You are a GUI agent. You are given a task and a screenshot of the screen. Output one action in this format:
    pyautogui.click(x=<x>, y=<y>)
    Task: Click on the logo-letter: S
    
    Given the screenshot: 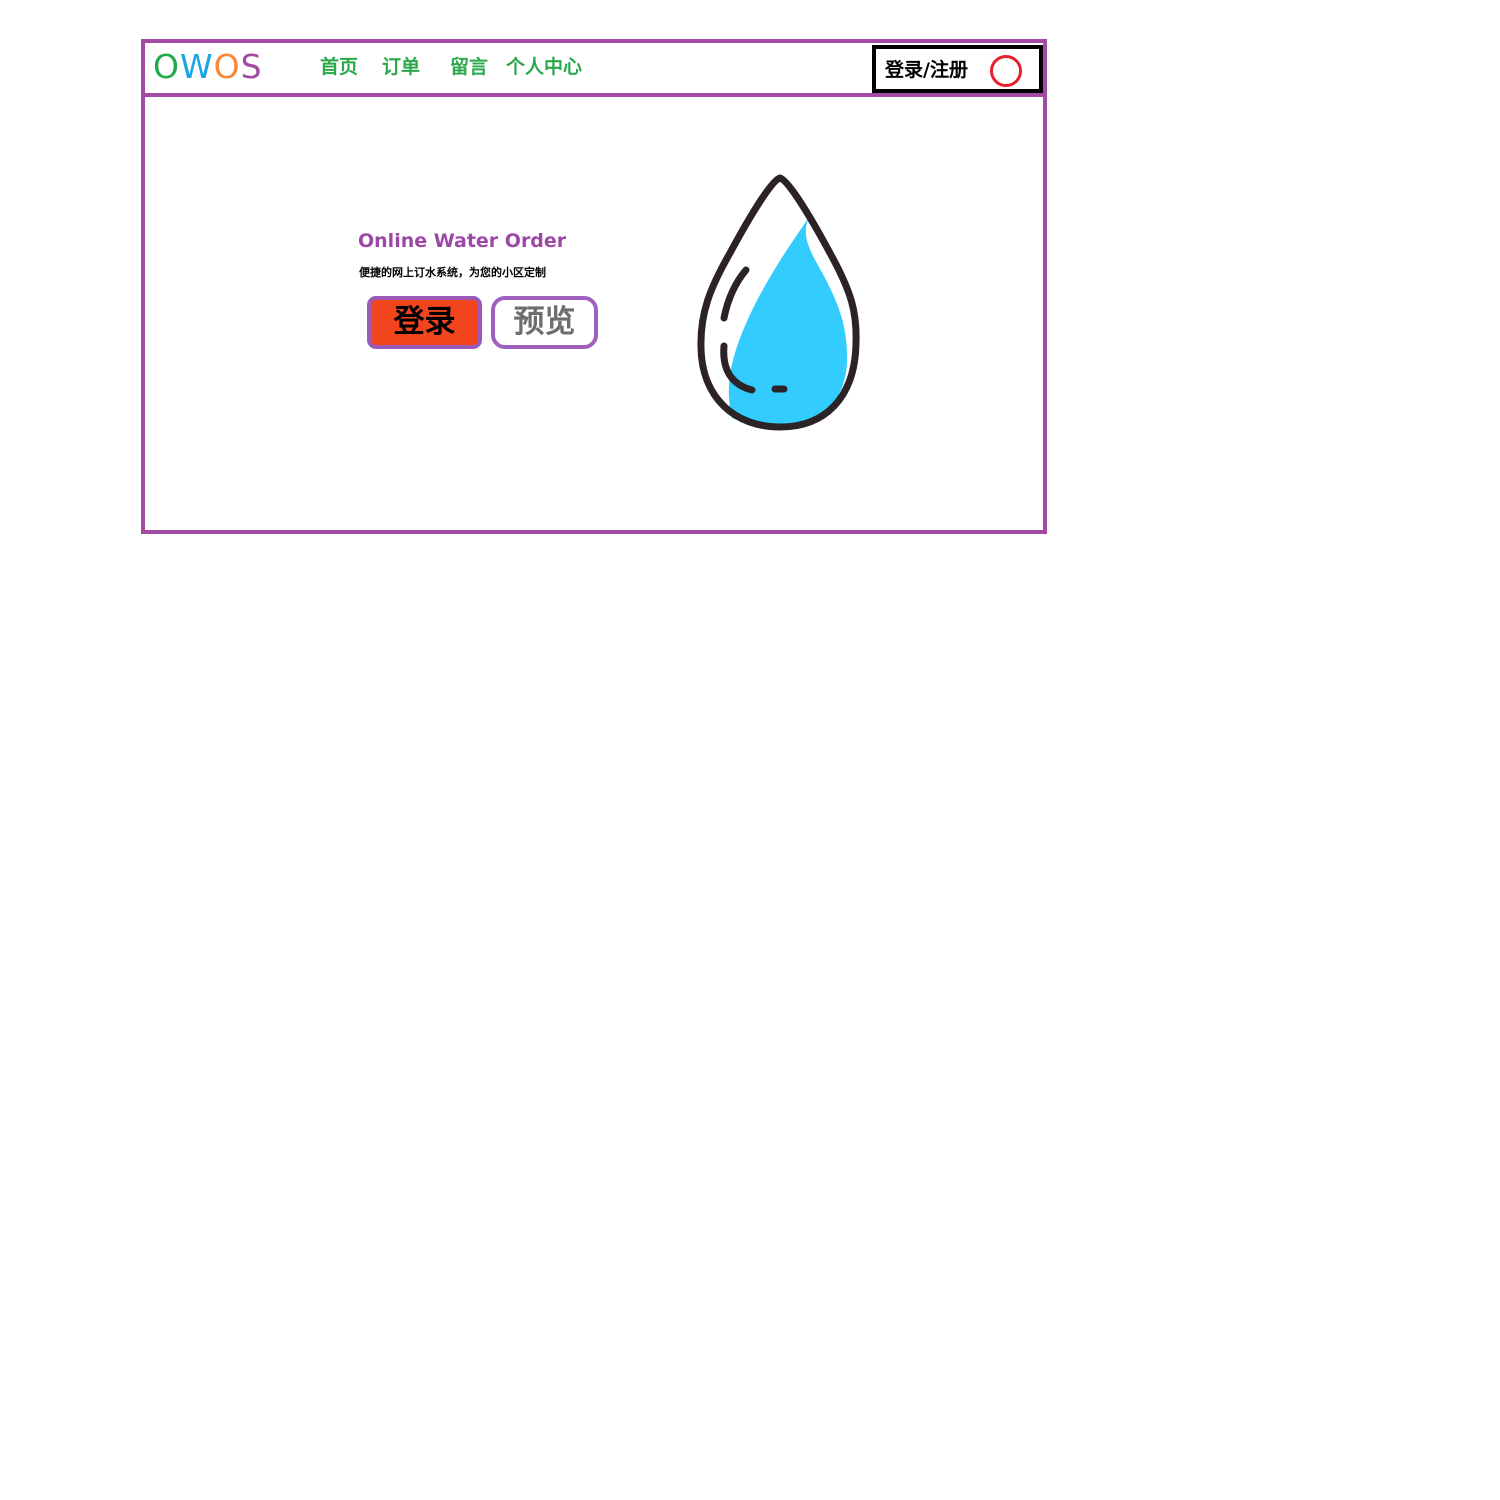 What is the action you would take?
    pyautogui.click(x=251, y=66)
    